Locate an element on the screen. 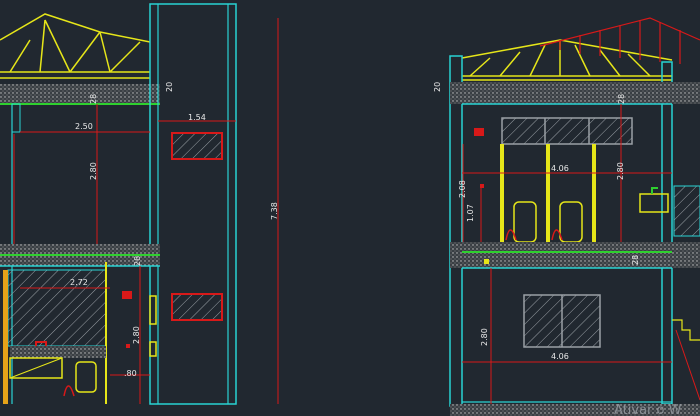 The height and width of the screenshot is (416, 700). right-switch is located at coordinates (482, 186).